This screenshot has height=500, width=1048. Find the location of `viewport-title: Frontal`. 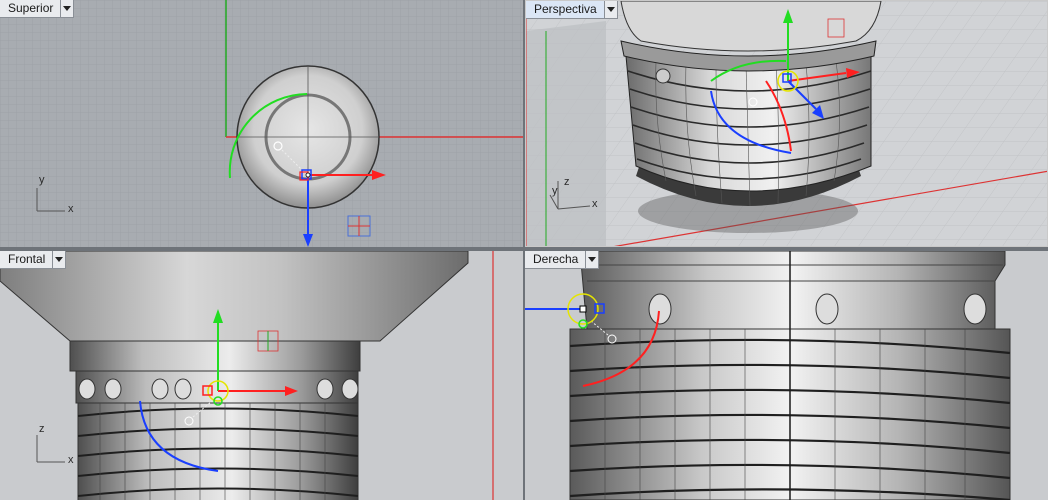

viewport-title: Frontal is located at coordinates (27, 260).